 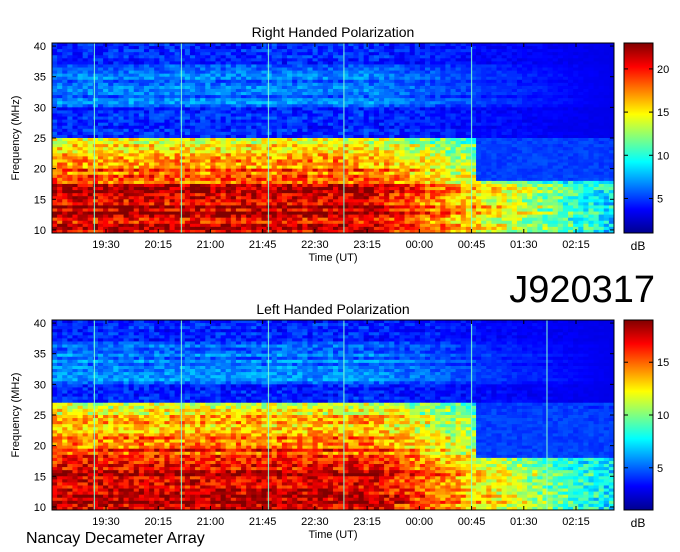 I want to click on panel-title: Right Handed Polarization, so click(x=333, y=32).